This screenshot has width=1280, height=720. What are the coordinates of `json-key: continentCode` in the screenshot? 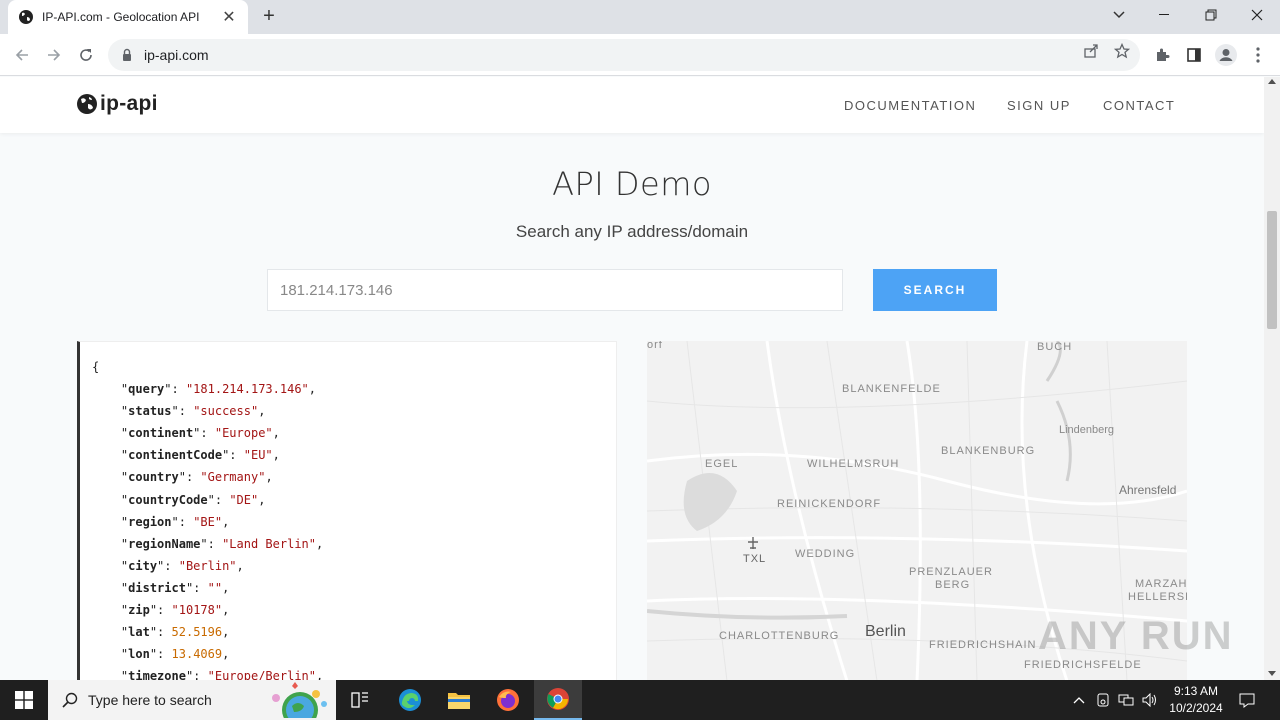 It's located at (175, 455).